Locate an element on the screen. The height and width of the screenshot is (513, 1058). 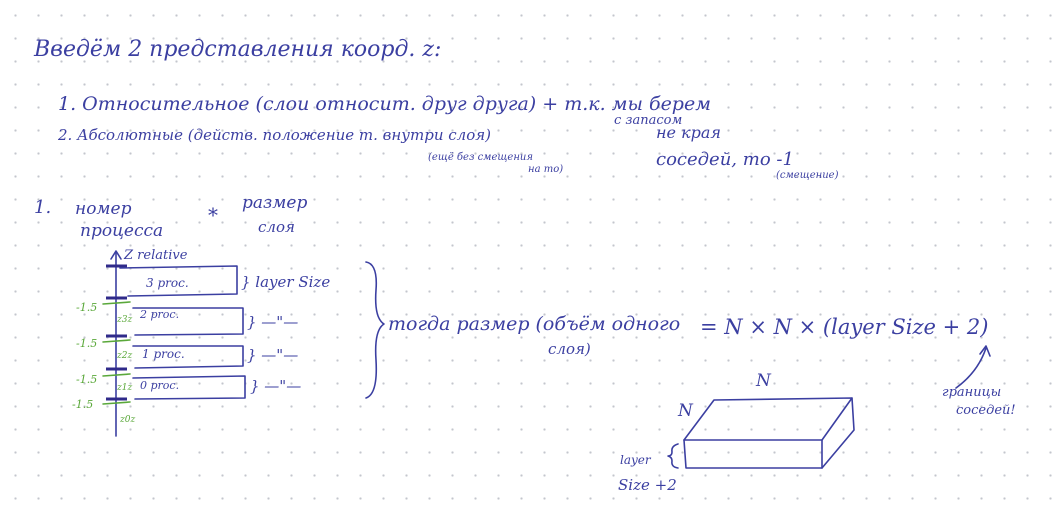
item1-note-margin-d: (смещение) is located at coordinates (807, 175).